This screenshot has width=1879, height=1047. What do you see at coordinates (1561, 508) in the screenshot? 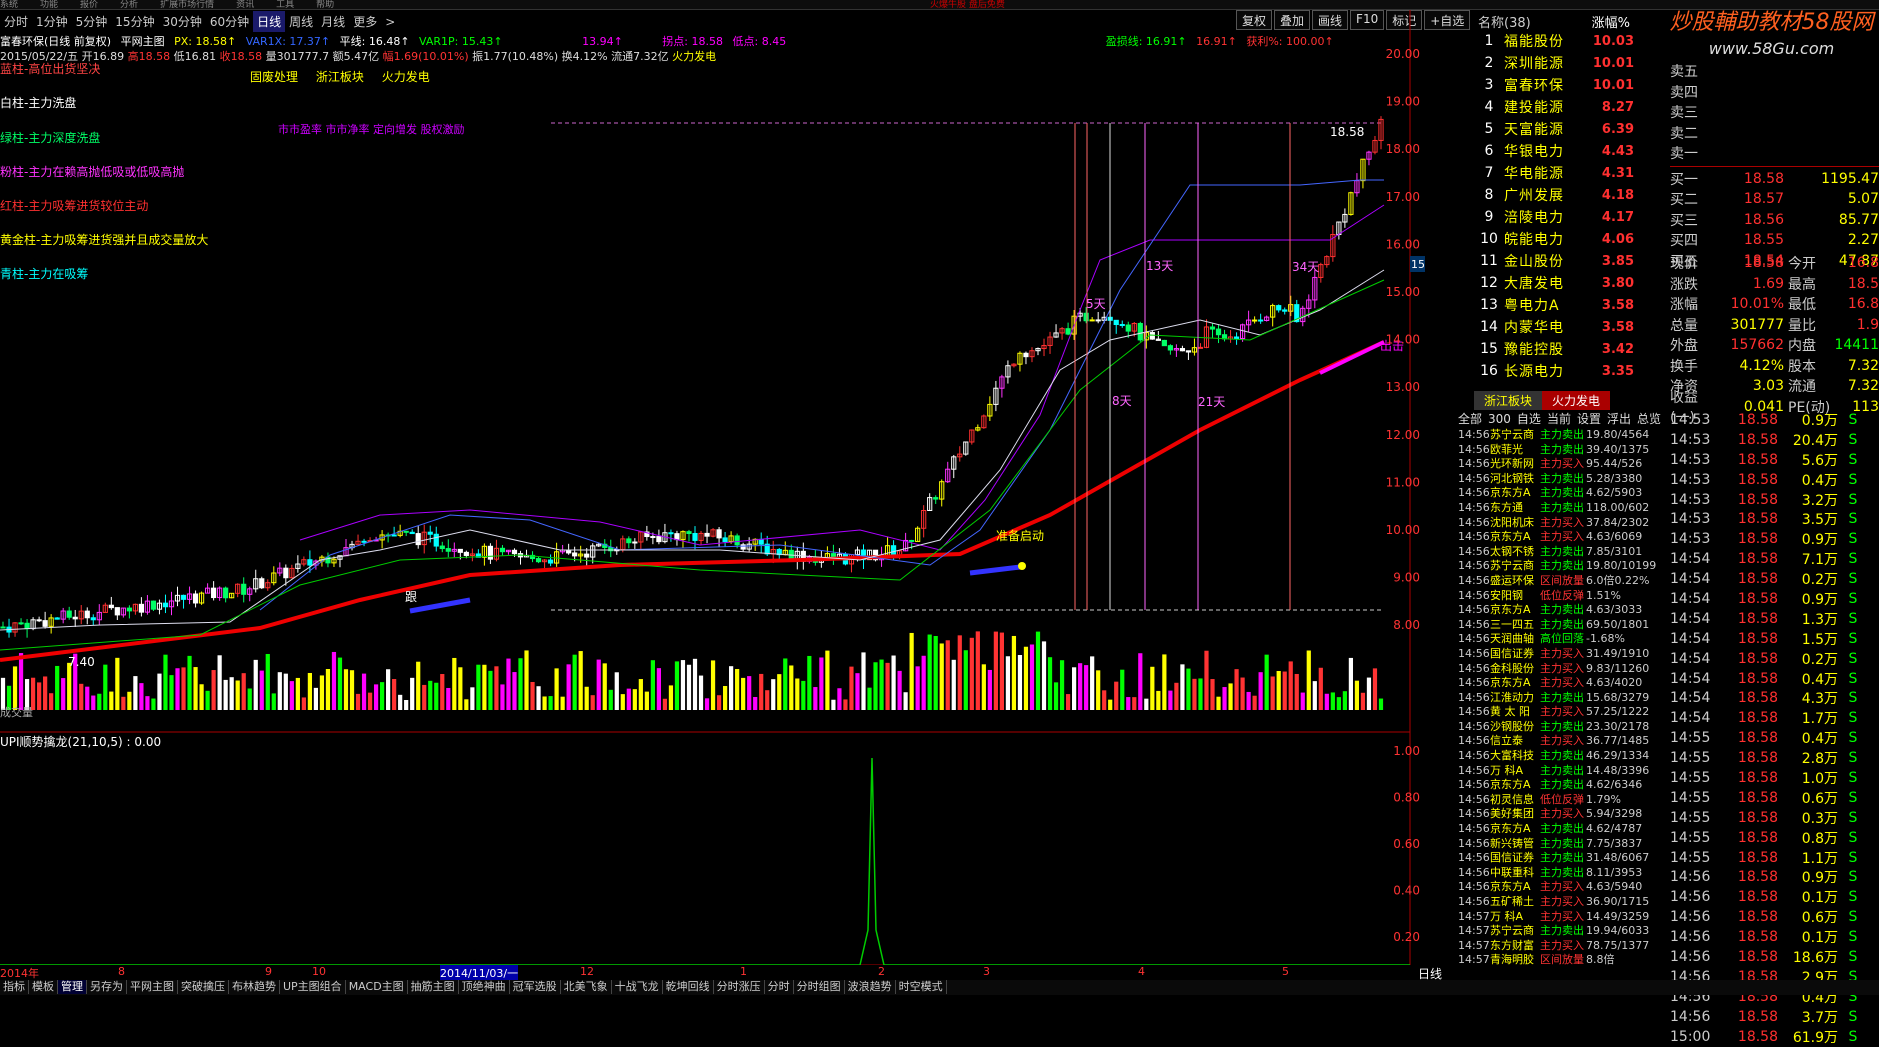
I see `tick-row: 14:56 东方通 主力卖出 118.00/602` at bounding box center [1561, 508].